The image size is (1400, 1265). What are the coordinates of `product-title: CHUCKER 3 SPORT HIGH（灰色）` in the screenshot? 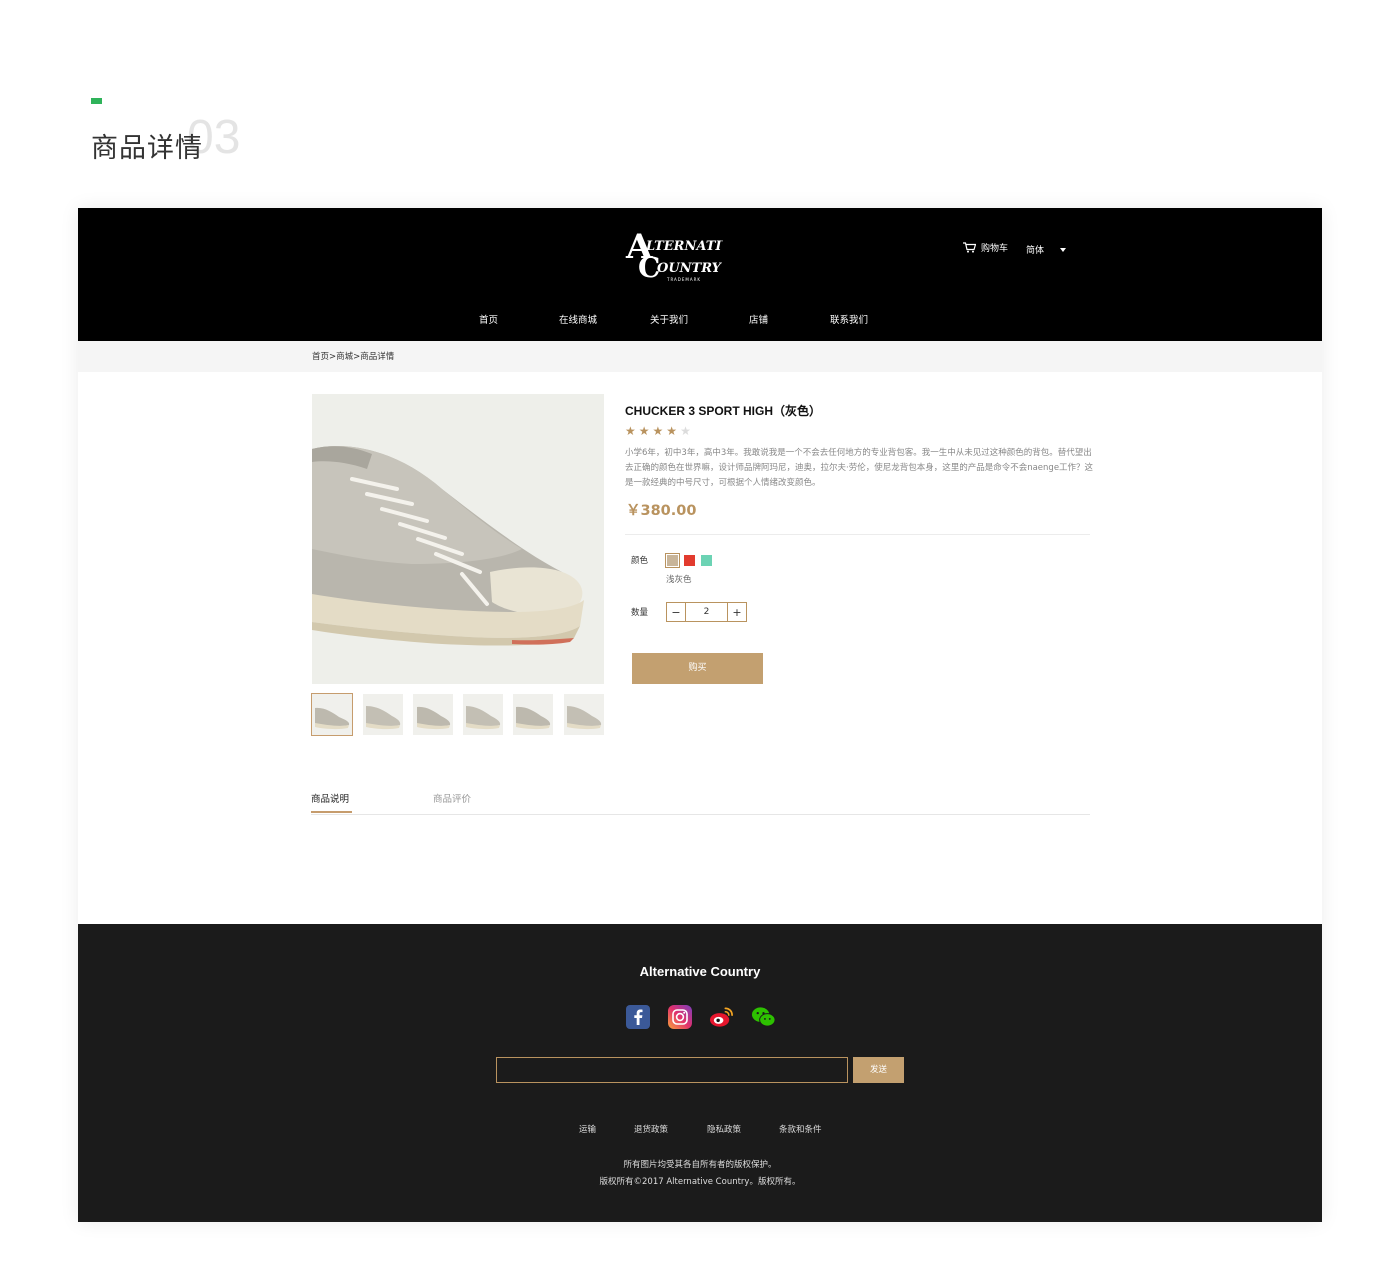 It's located at (723, 411).